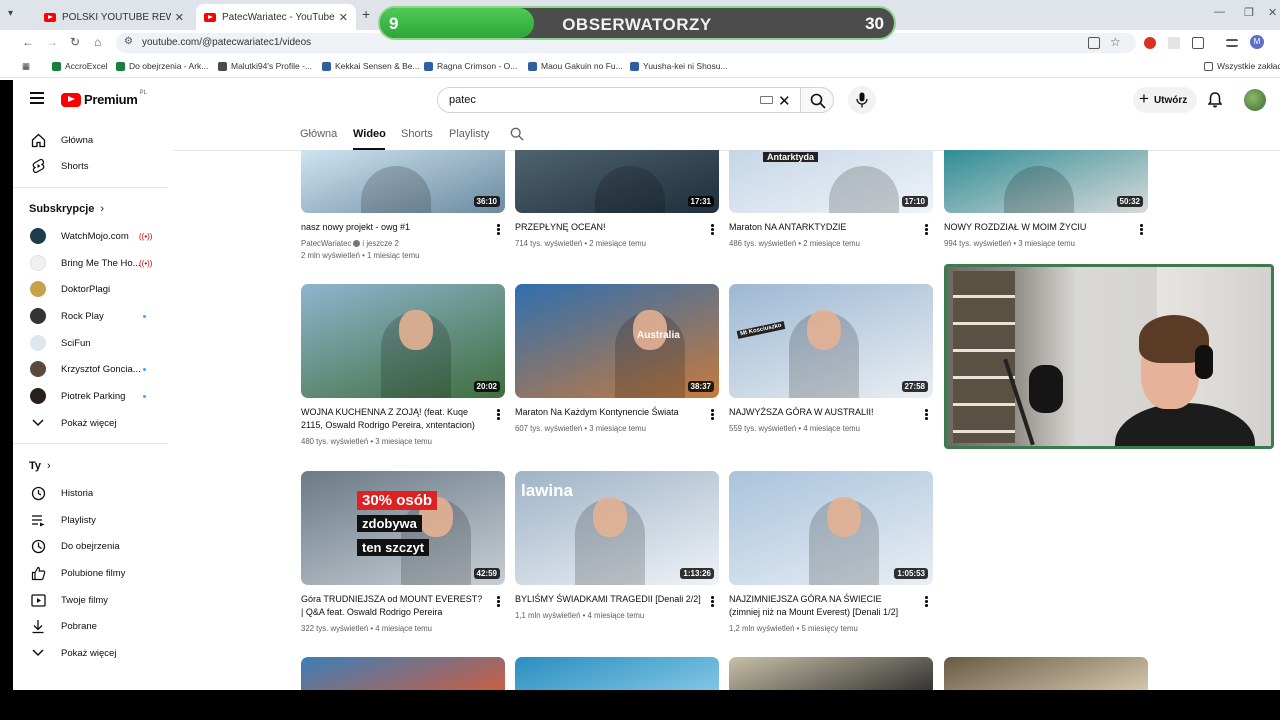  I want to click on you-heading: Ty ›, so click(40, 466).